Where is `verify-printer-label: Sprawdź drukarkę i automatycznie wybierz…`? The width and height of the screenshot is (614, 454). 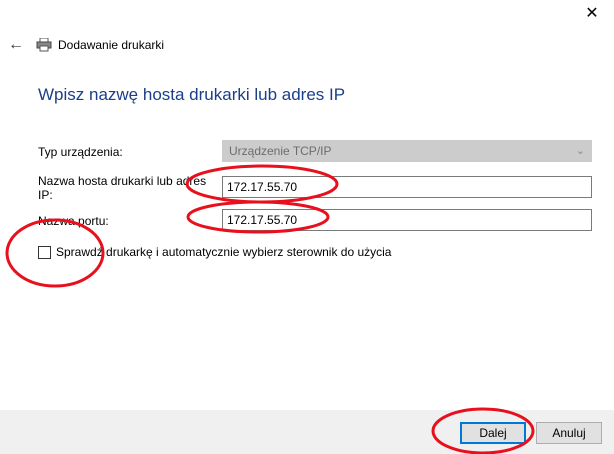
verify-printer-label: Sprawdź drukarkę i automatycznie wybierz… is located at coordinates (223, 252).